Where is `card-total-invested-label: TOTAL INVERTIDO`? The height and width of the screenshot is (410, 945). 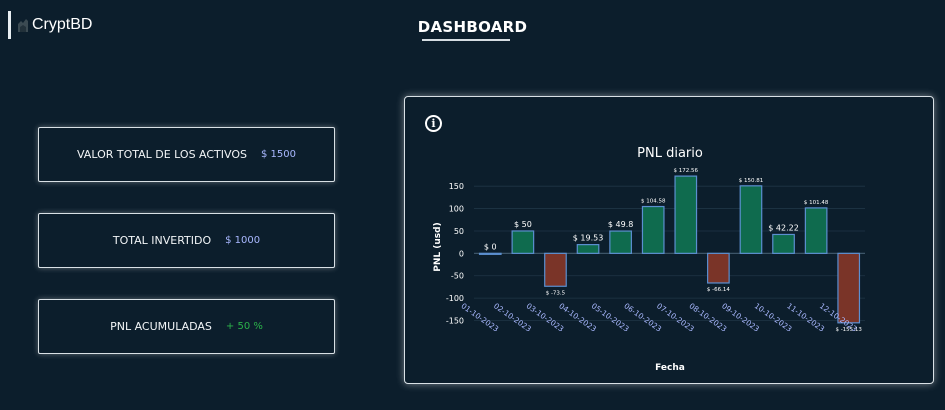
card-total-invested-label: TOTAL INVERTIDO is located at coordinates (162, 240).